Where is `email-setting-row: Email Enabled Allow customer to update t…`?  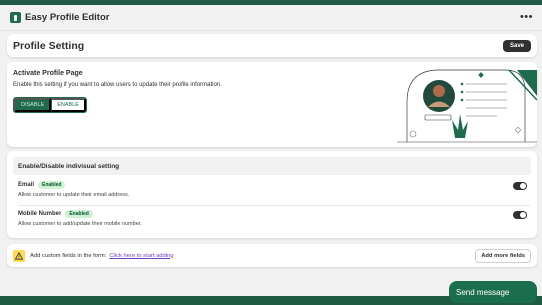
email-setting-row: Email Enabled Allow customer to update t… is located at coordinates (274, 189).